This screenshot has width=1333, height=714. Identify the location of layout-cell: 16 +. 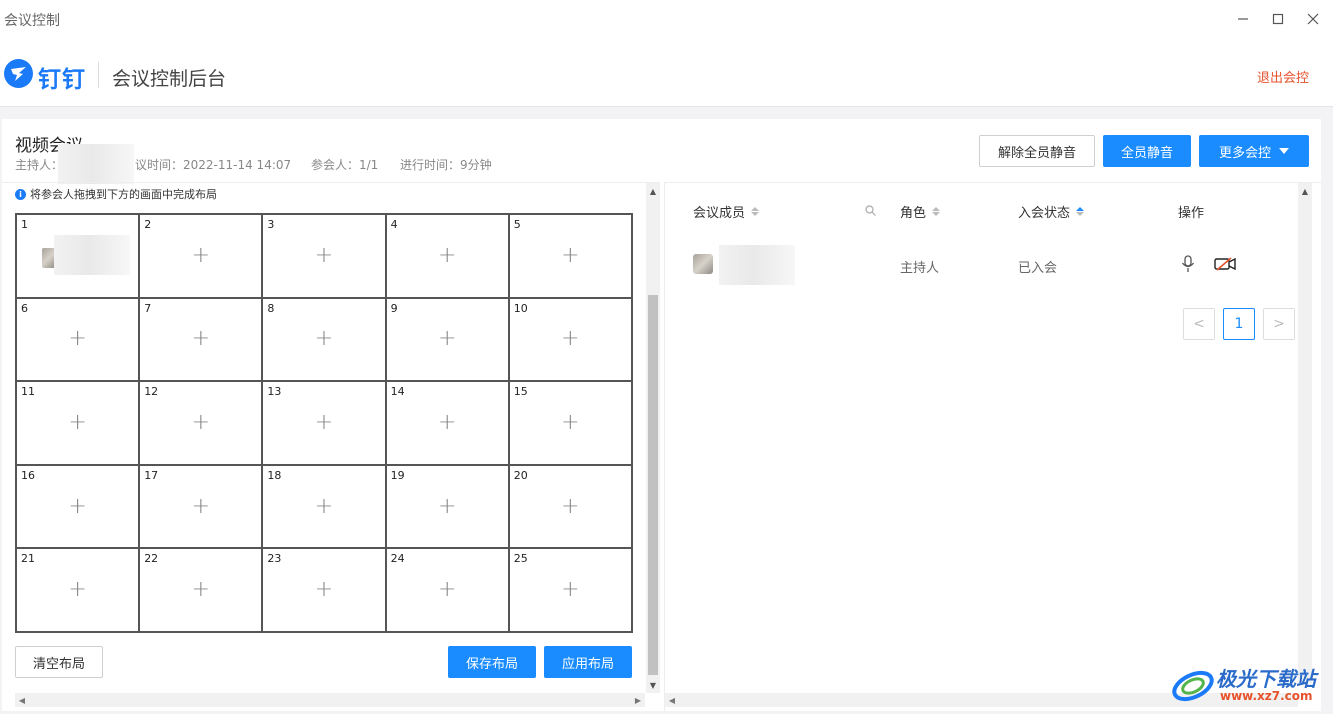
(78, 506).